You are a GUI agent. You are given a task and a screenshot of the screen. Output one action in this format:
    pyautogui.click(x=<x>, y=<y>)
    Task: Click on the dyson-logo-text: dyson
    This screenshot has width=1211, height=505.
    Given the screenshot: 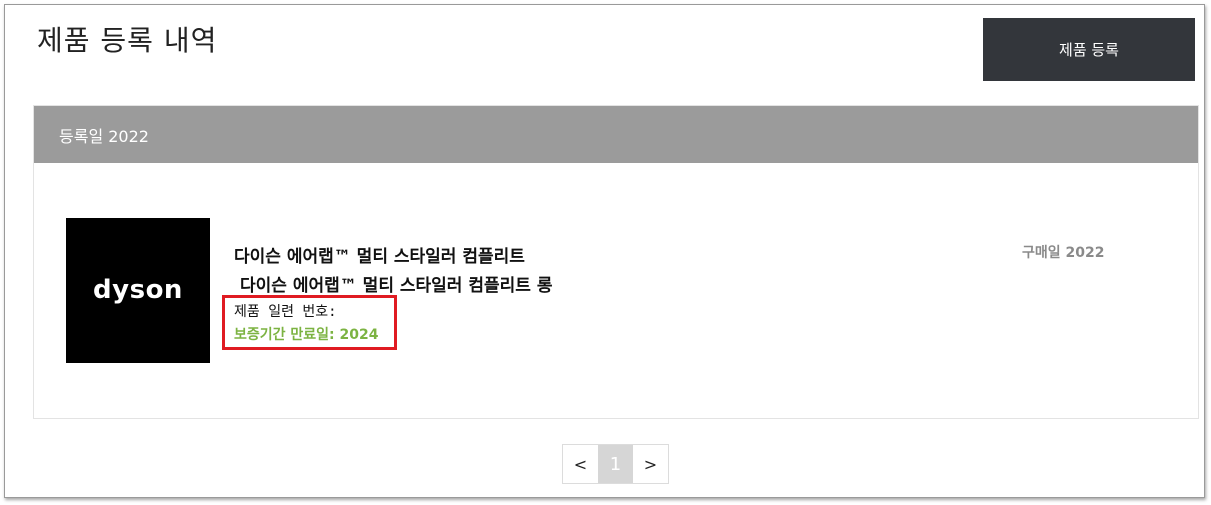 What is the action you would take?
    pyautogui.click(x=138, y=290)
    